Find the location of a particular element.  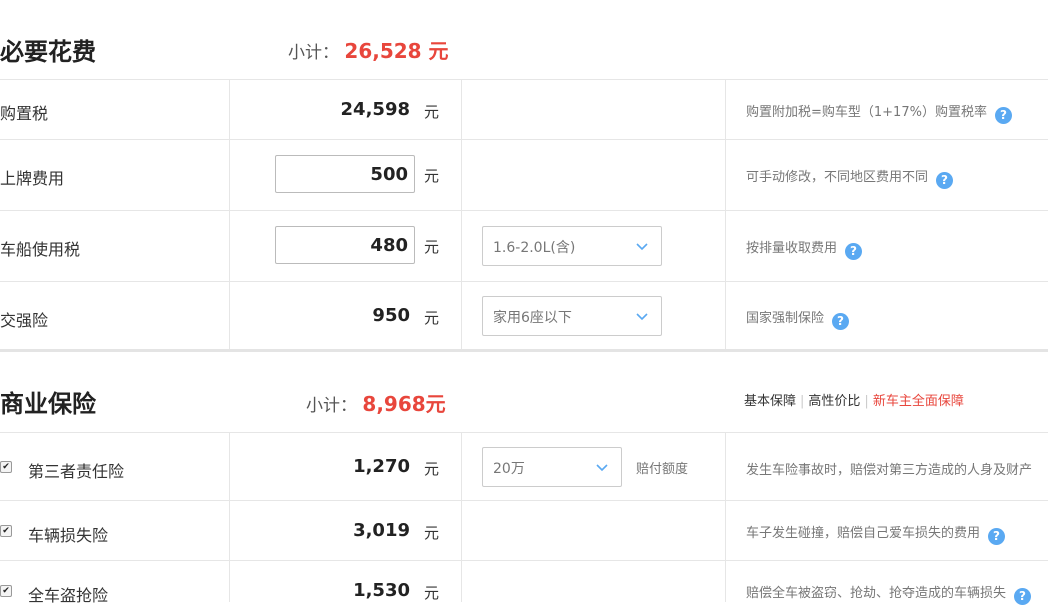

purchase-tax-amount: 24,598 is located at coordinates (375, 109).